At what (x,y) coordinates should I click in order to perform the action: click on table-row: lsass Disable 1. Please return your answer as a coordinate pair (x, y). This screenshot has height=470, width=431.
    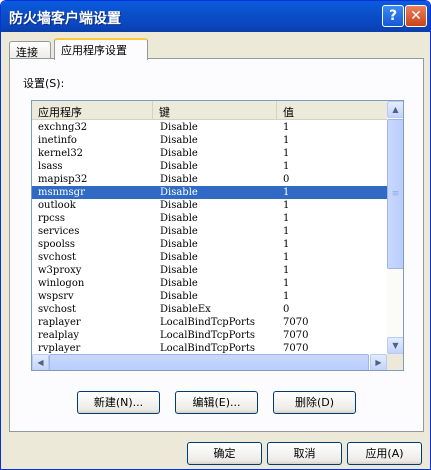
    Looking at the image, I should click on (209, 166).